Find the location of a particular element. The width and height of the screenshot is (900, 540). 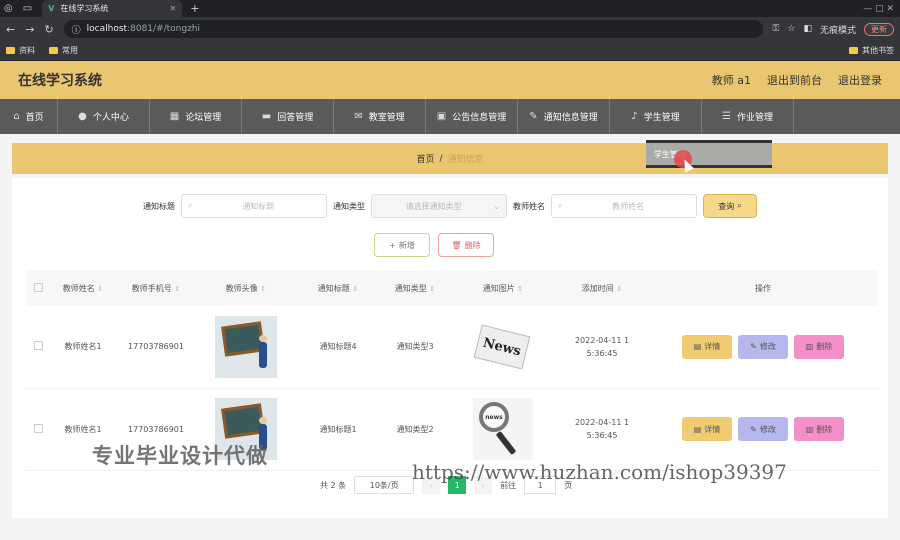

nav-item-homework: ☰ 作业管理 is located at coordinates (748, 116).